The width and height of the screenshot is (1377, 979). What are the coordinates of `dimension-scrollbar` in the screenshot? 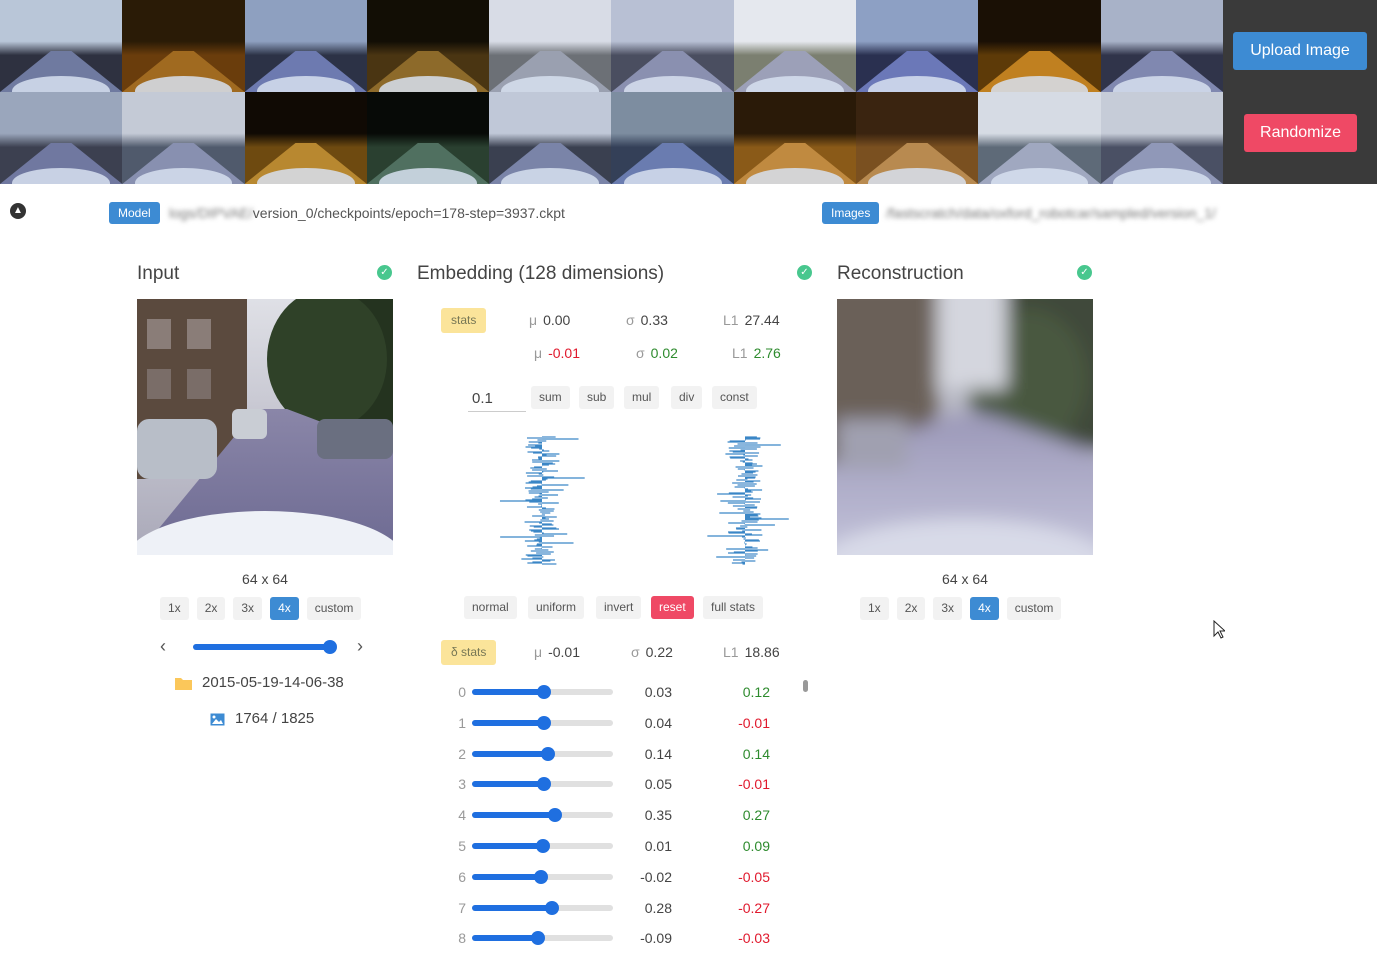 It's located at (805, 686).